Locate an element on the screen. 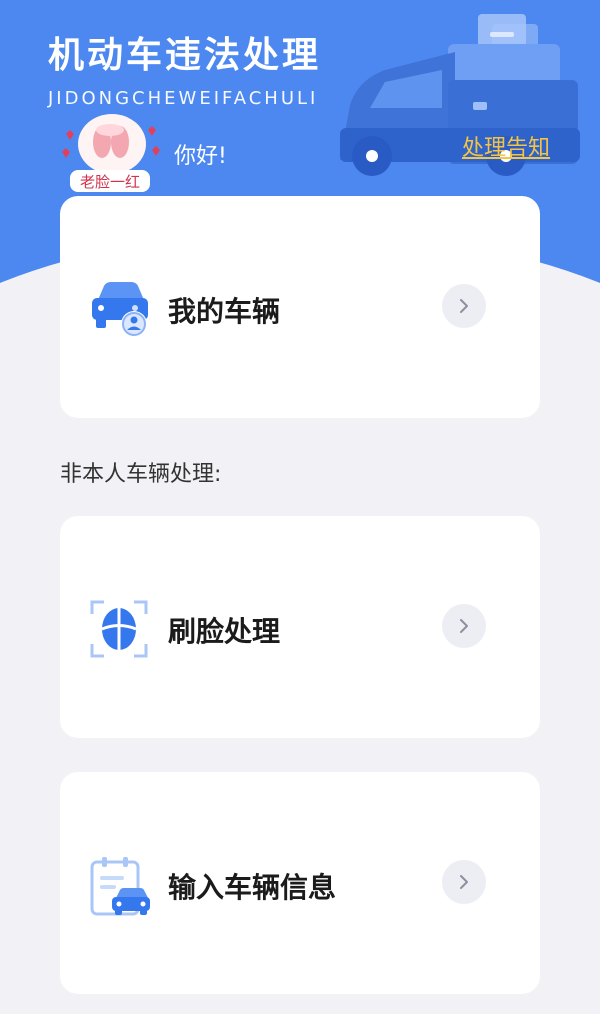 The height and width of the screenshot is (1014, 600). clipboard-car-icon is located at coordinates (120, 886).